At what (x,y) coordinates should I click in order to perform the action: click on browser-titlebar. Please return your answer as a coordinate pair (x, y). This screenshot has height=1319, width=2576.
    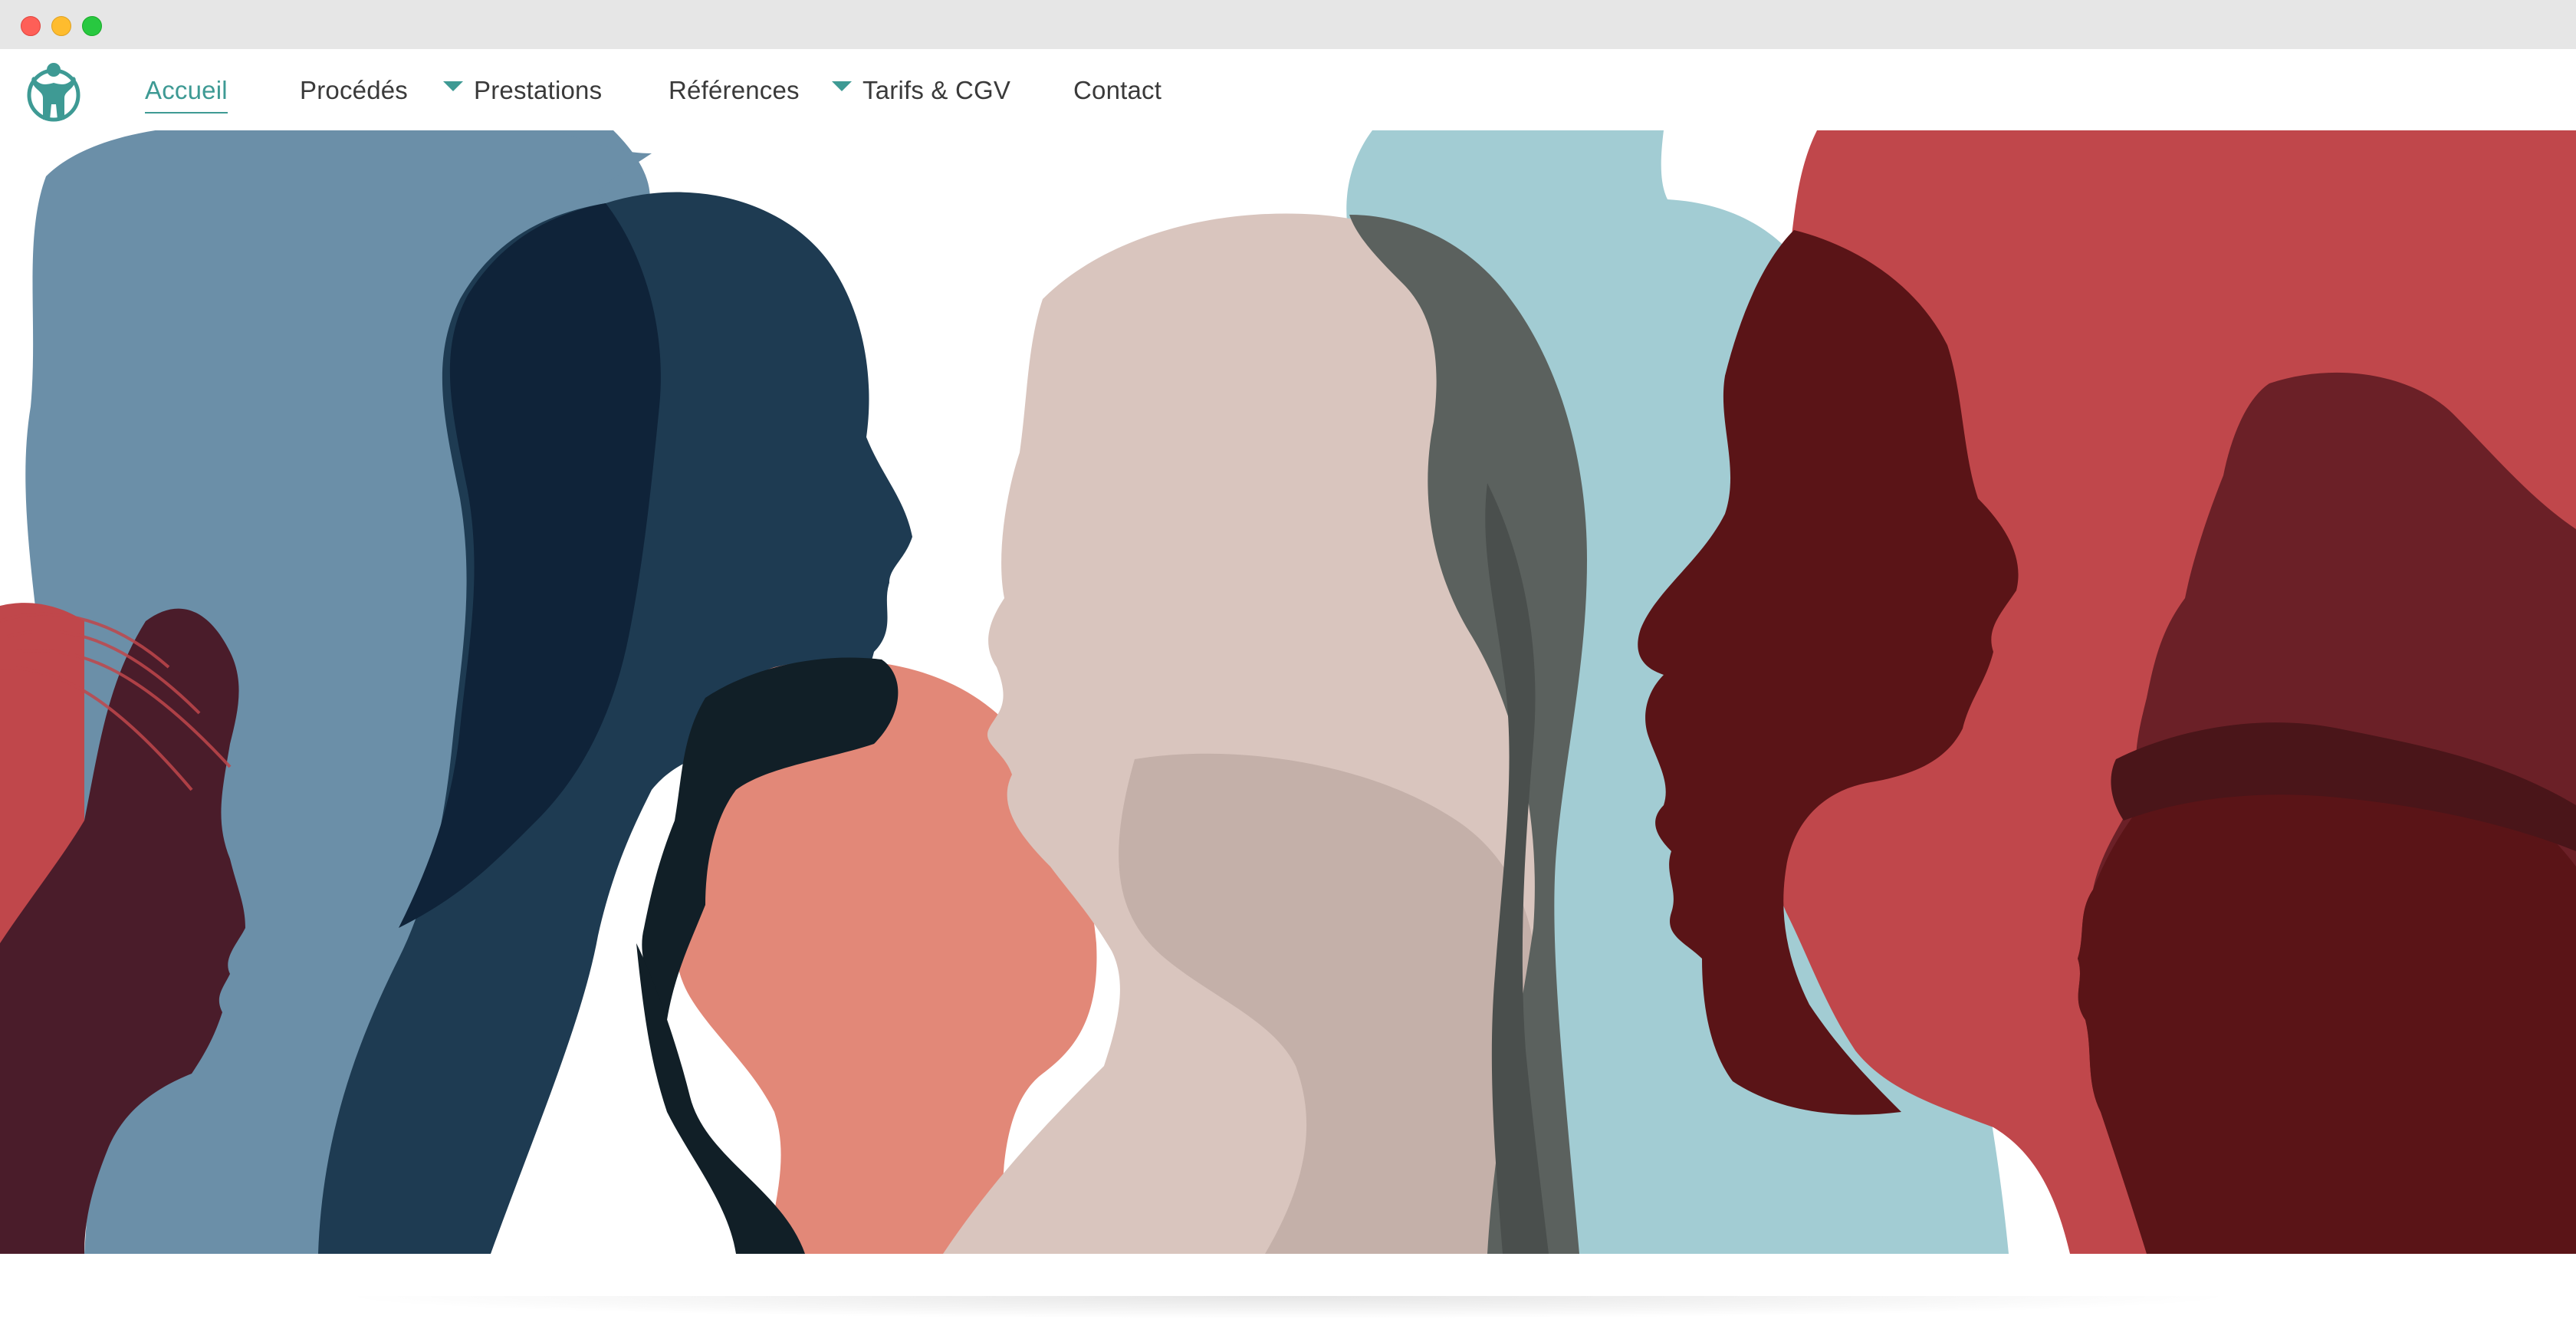
    Looking at the image, I should click on (1288, 25).